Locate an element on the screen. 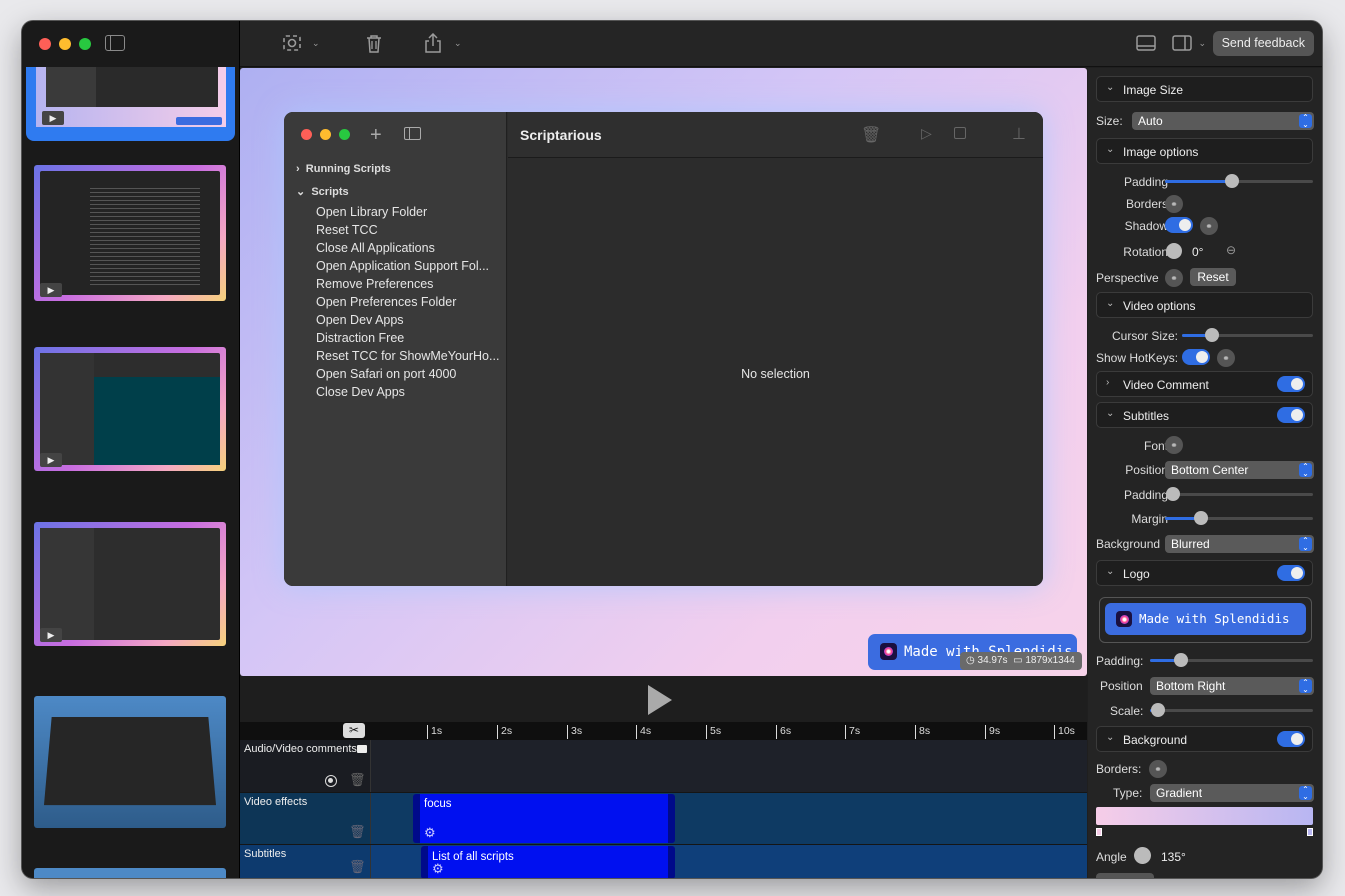  font-label: Font is located at coordinates (1155, 446).